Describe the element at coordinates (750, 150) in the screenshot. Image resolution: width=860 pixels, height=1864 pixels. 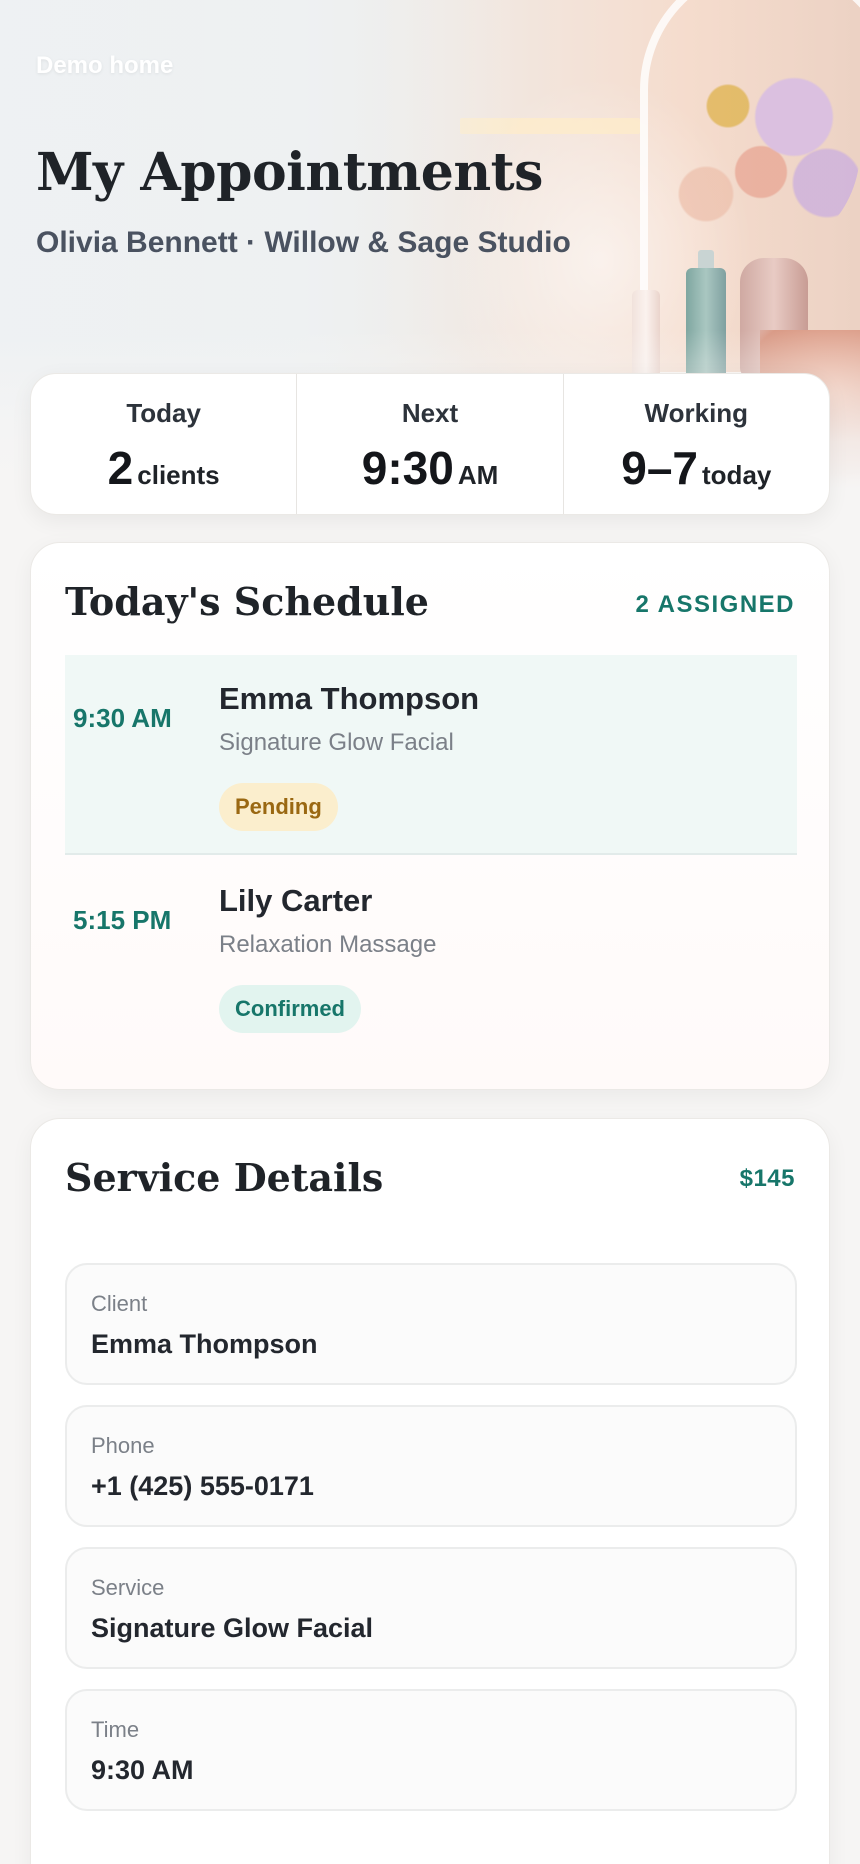
I see `hero-flowers-decoration` at that location.